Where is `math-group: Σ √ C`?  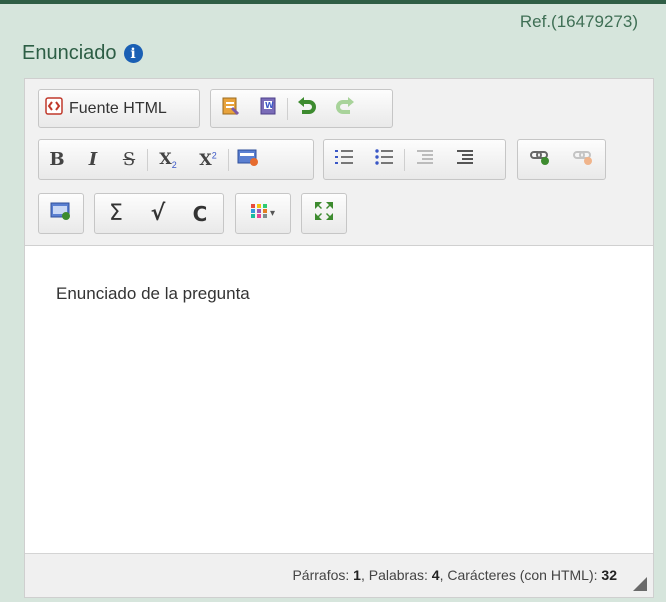 math-group: Σ √ C is located at coordinates (159, 213).